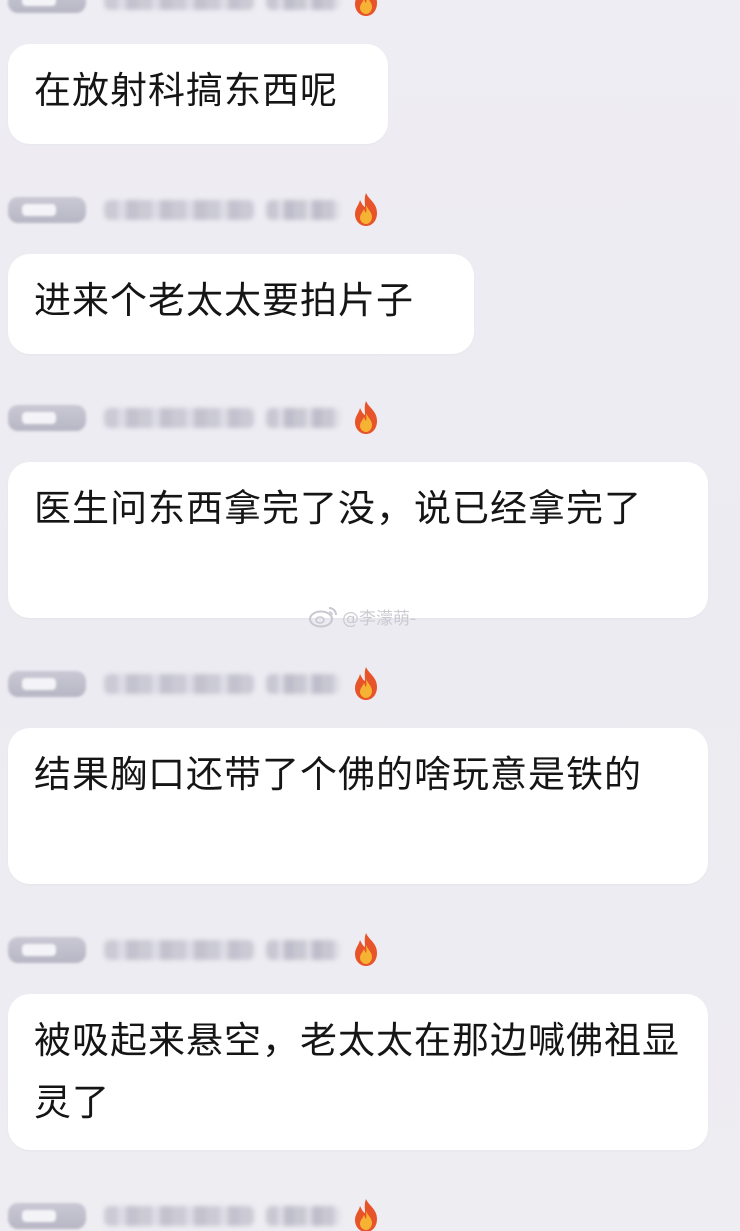 Image resolution: width=740 pixels, height=1231 pixels. What do you see at coordinates (358, 1072) in the screenshot?
I see `message-bubble: 被吸起来悬空，老太太在那边喊佛祖显灵了` at bounding box center [358, 1072].